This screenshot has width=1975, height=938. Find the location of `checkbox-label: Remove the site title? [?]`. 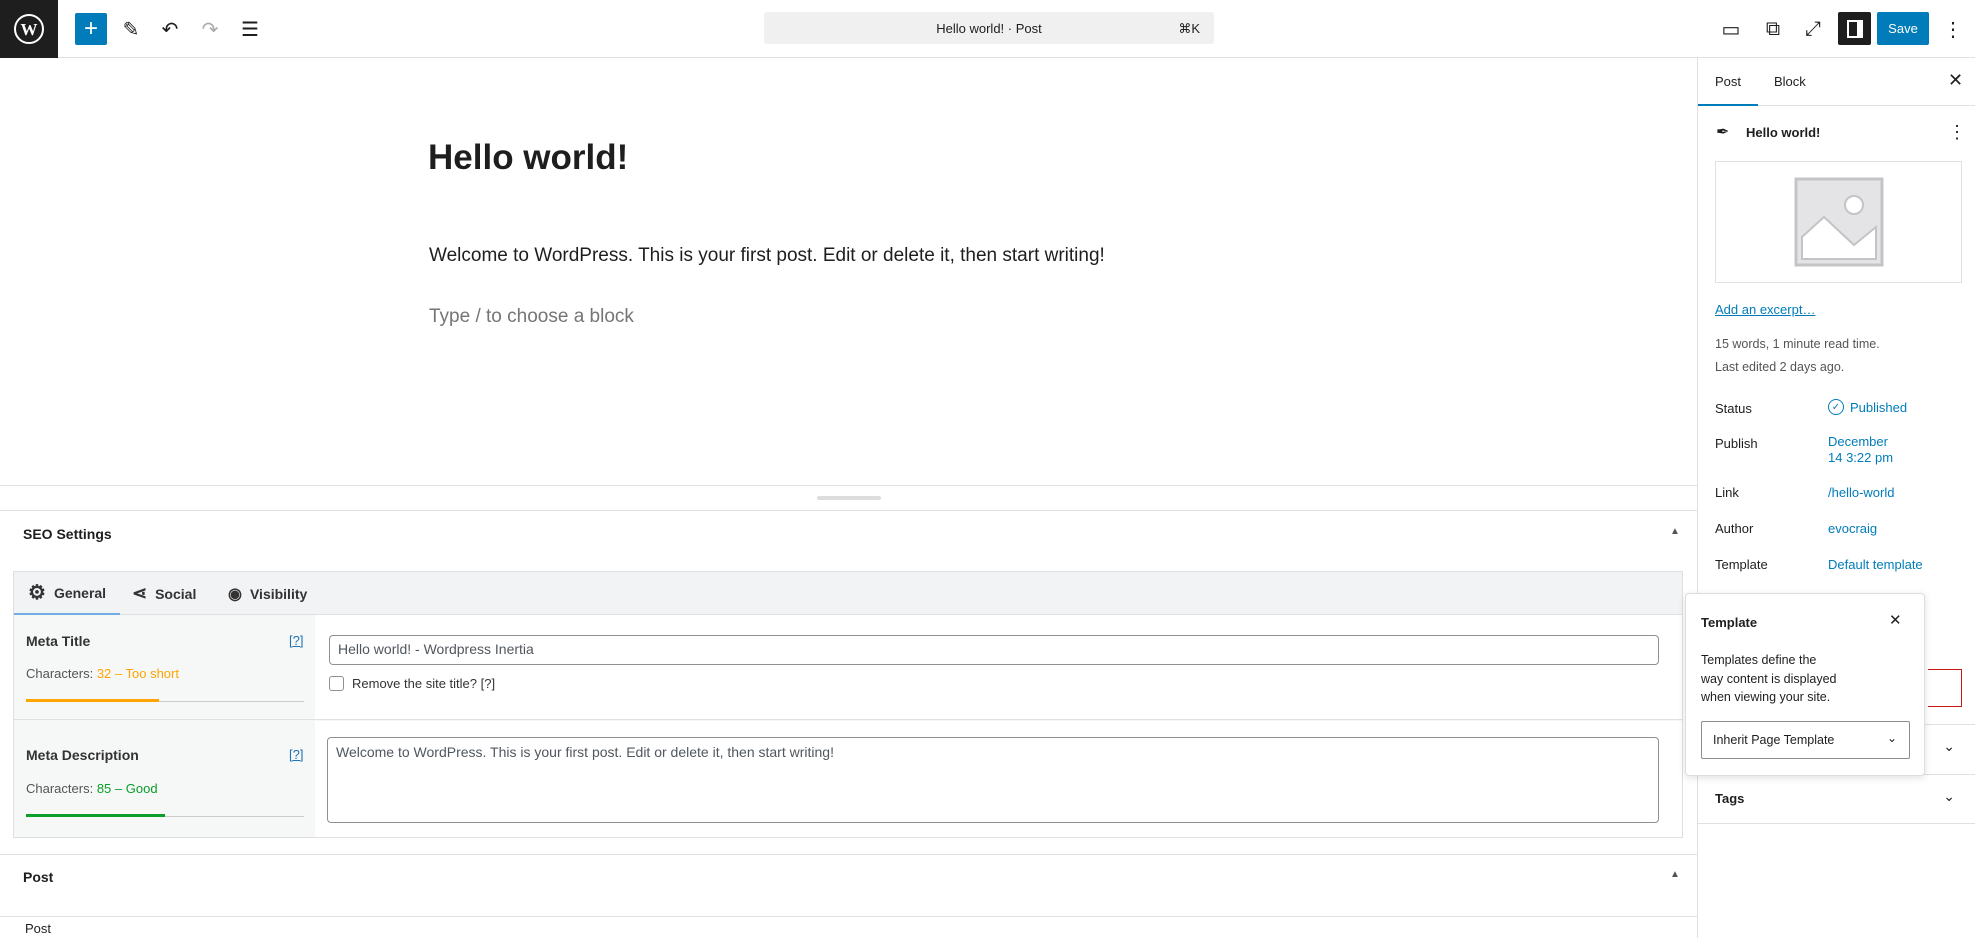

checkbox-label: Remove the site title? [?] is located at coordinates (424, 683).